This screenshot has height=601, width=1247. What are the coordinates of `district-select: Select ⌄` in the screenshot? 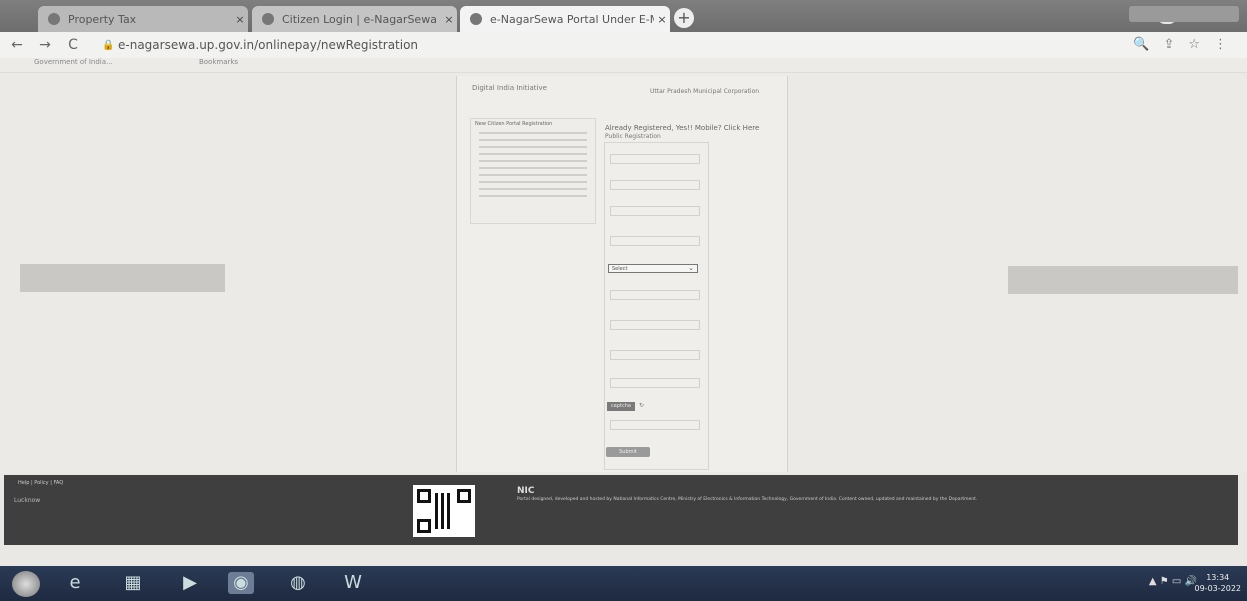 It's located at (653, 268).